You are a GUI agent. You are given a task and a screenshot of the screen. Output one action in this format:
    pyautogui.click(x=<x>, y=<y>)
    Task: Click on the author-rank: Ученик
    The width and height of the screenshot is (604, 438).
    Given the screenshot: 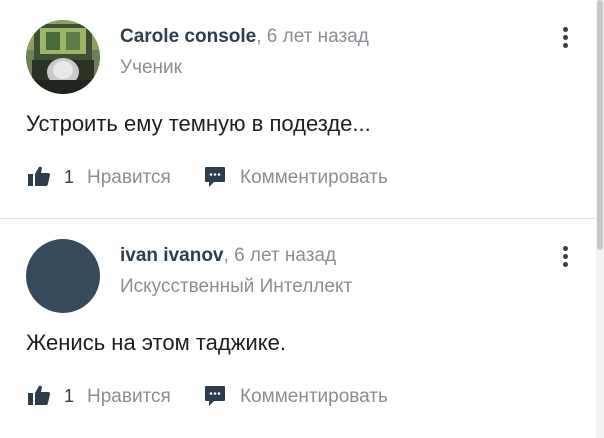 What is the action you would take?
    pyautogui.click(x=151, y=67)
    